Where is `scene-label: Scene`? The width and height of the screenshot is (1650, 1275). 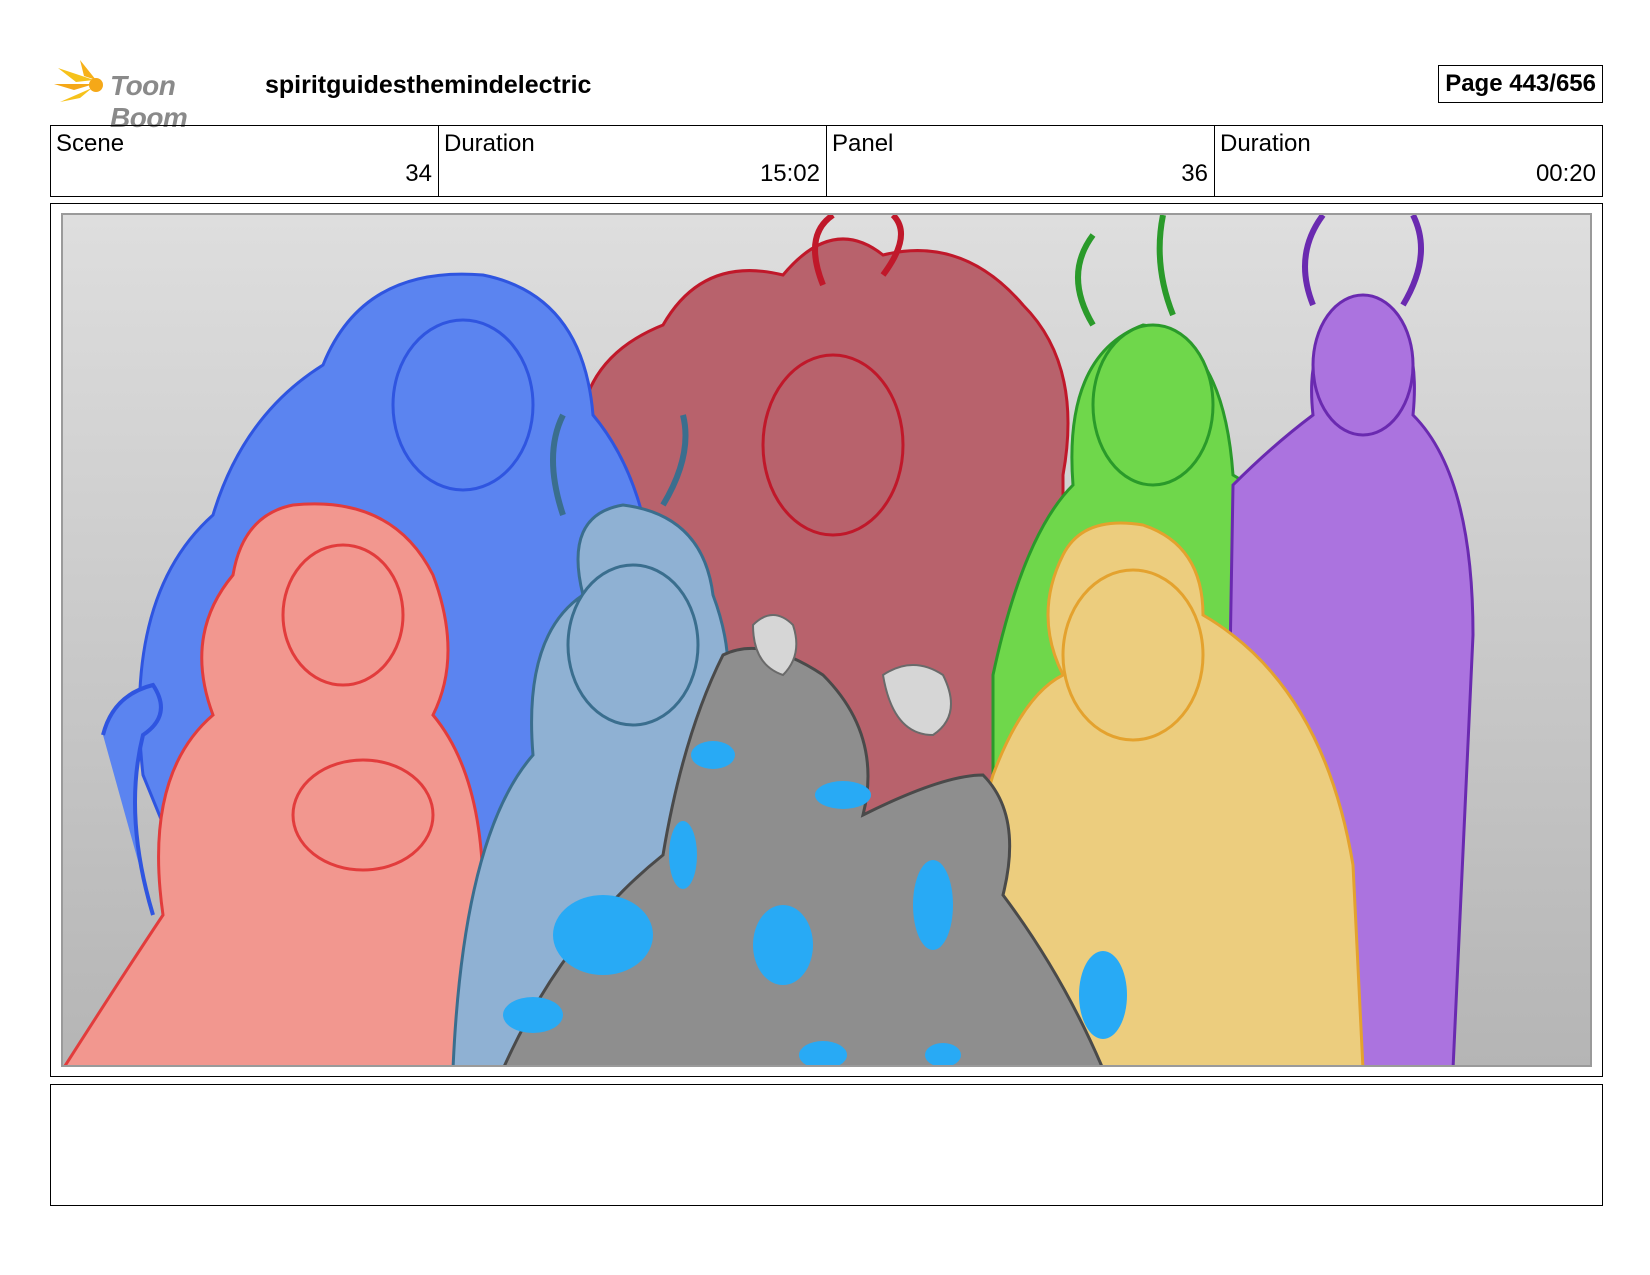 scene-label: Scene is located at coordinates (90, 143).